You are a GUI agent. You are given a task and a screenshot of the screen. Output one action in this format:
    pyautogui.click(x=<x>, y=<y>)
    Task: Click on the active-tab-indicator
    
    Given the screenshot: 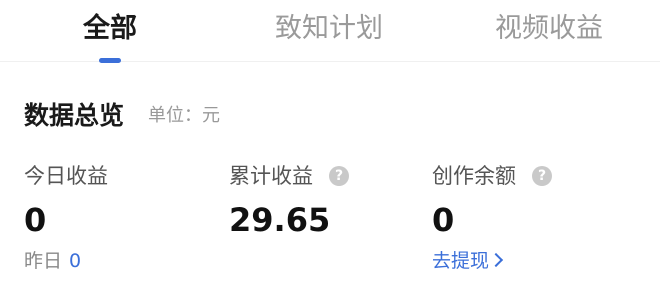 What is the action you would take?
    pyautogui.click(x=110, y=60)
    